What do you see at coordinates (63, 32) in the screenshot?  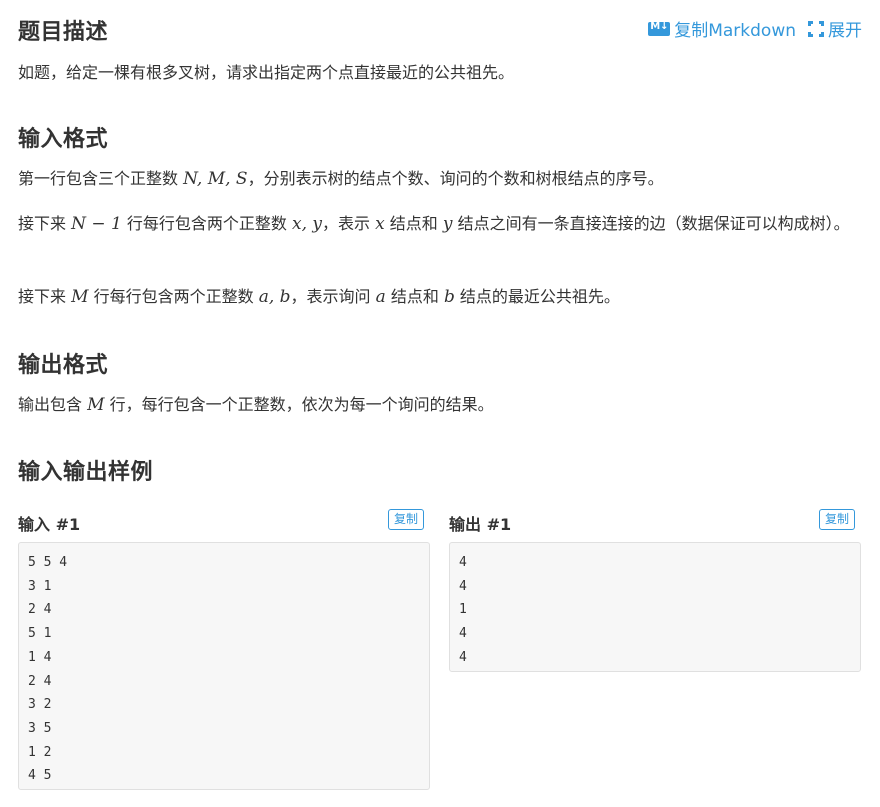 I see `page-title: 题目描述` at bounding box center [63, 32].